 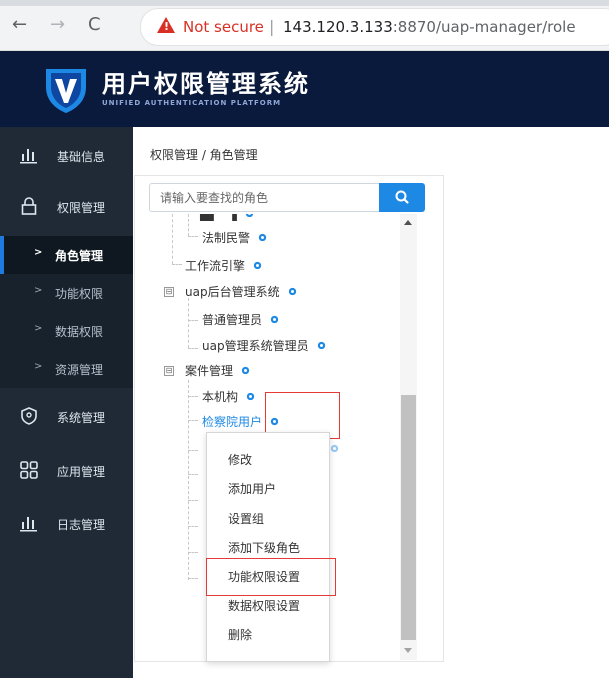 I want to click on search-button, so click(x=402, y=197).